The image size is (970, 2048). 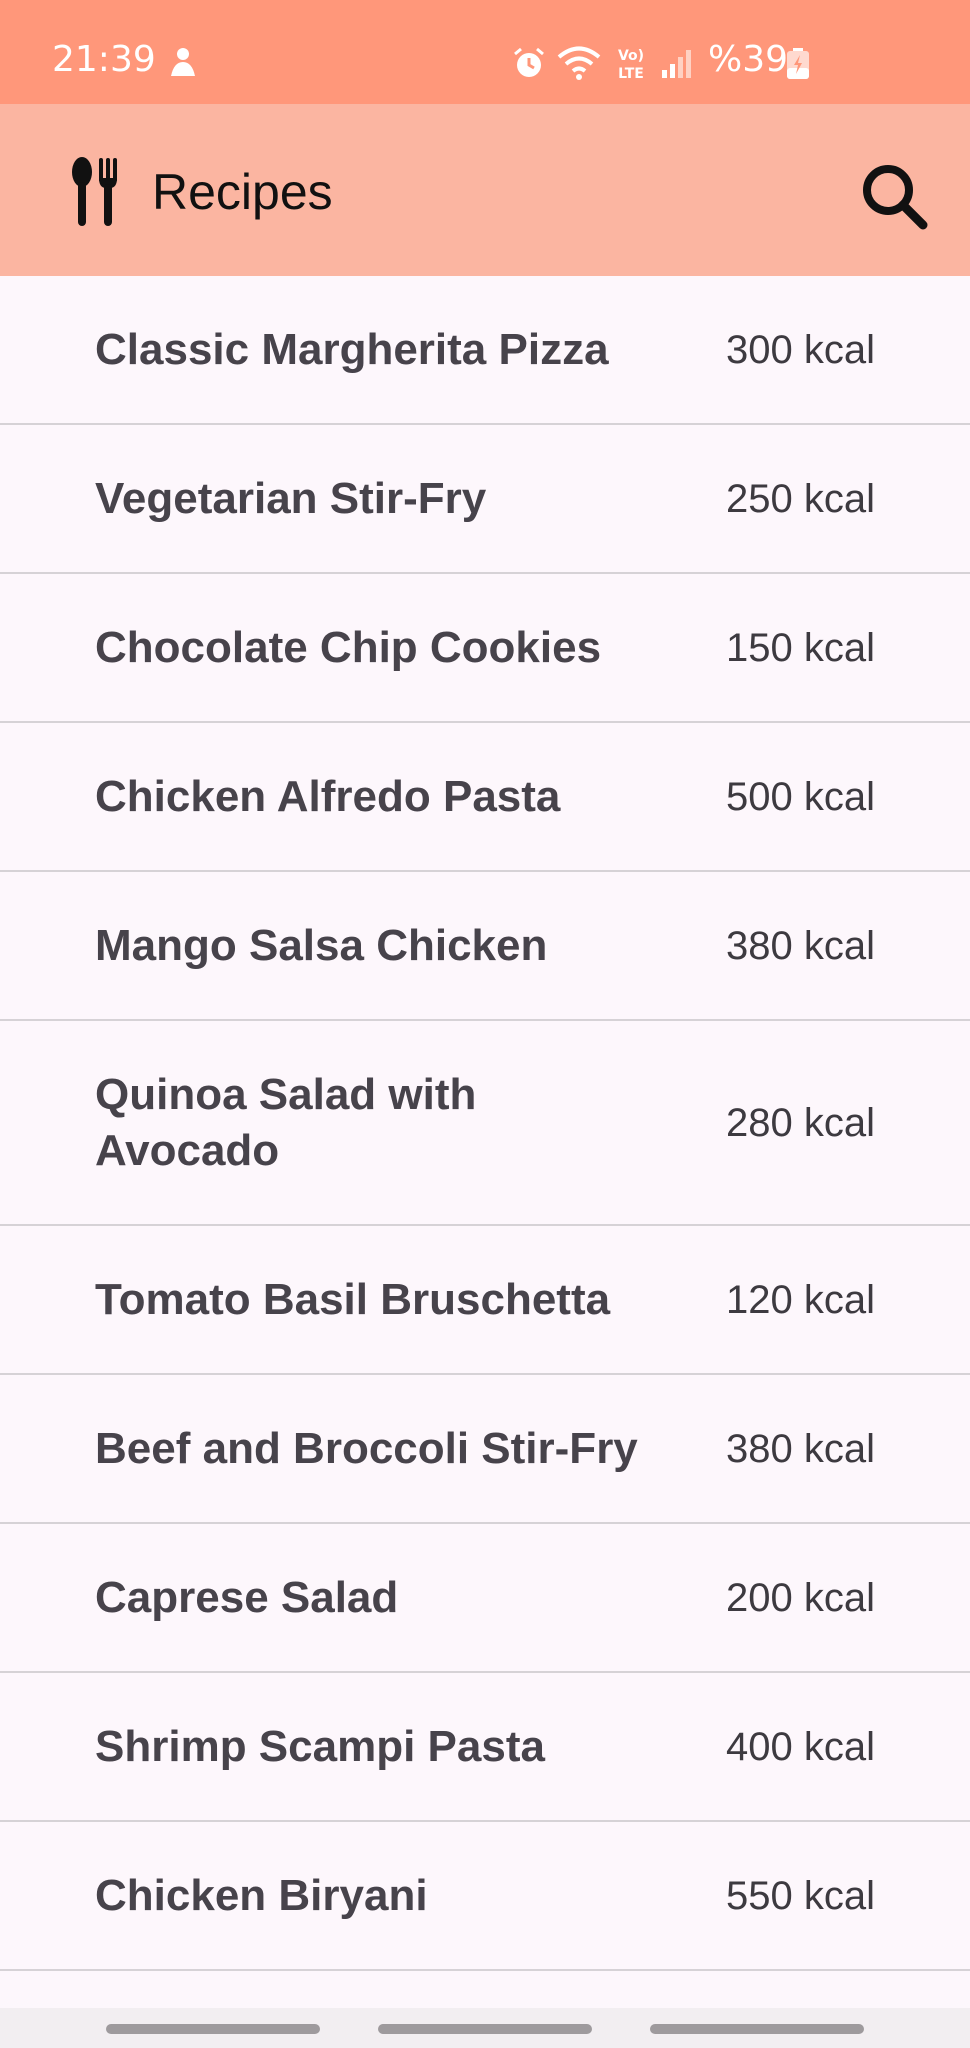 What do you see at coordinates (485, 52) in the screenshot?
I see `status-bar: 21:39 Vo) LTE %39` at bounding box center [485, 52].